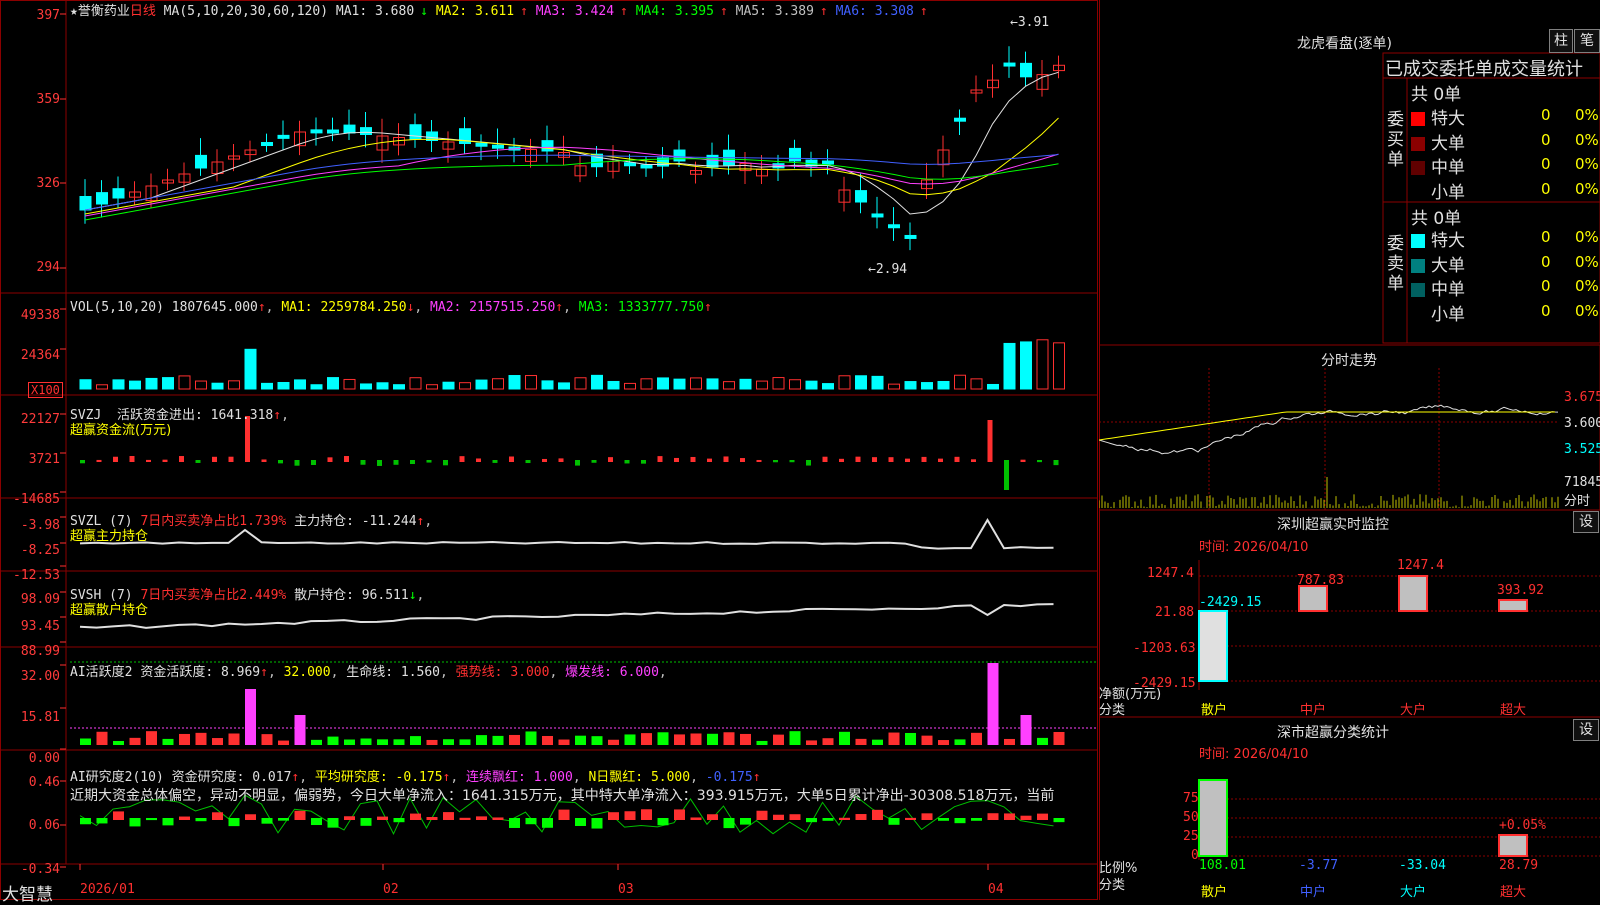  I want to click on sz-bar, so click(1213, 646).